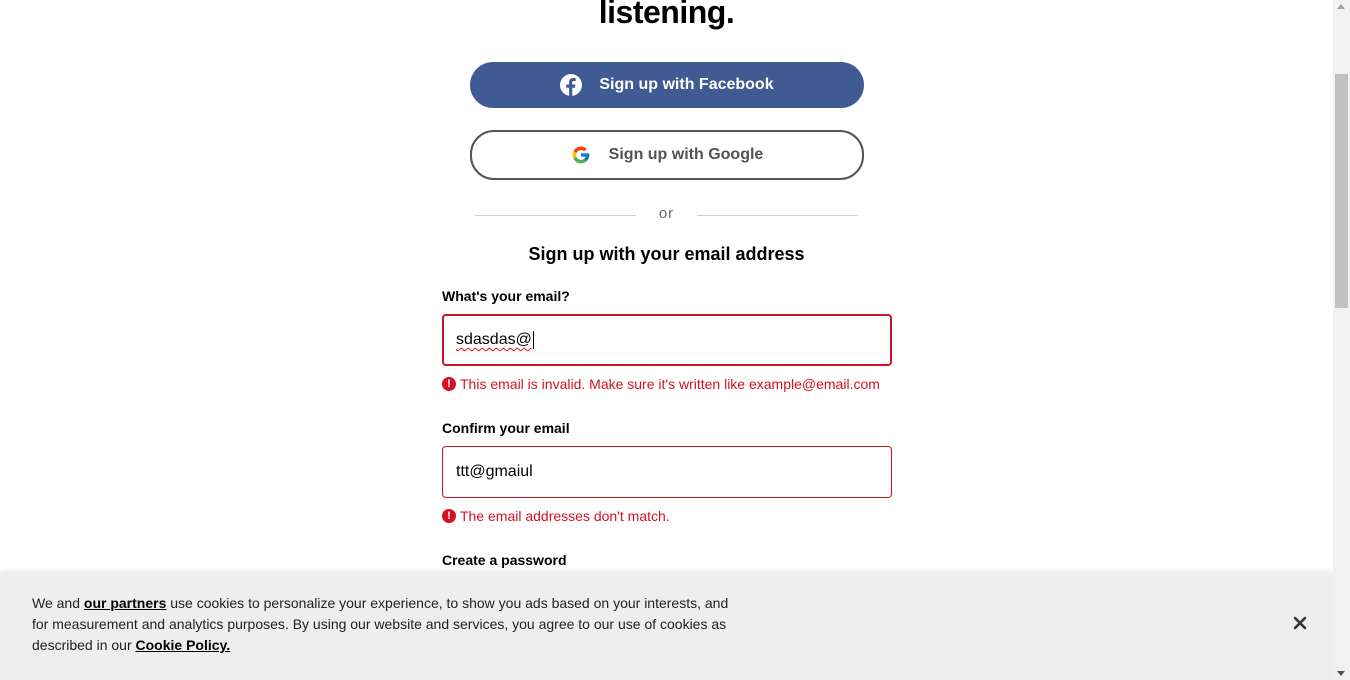 The height and width of the screenshot is (680, 1350). I want to click on facebook-icon, so click(571, 85).